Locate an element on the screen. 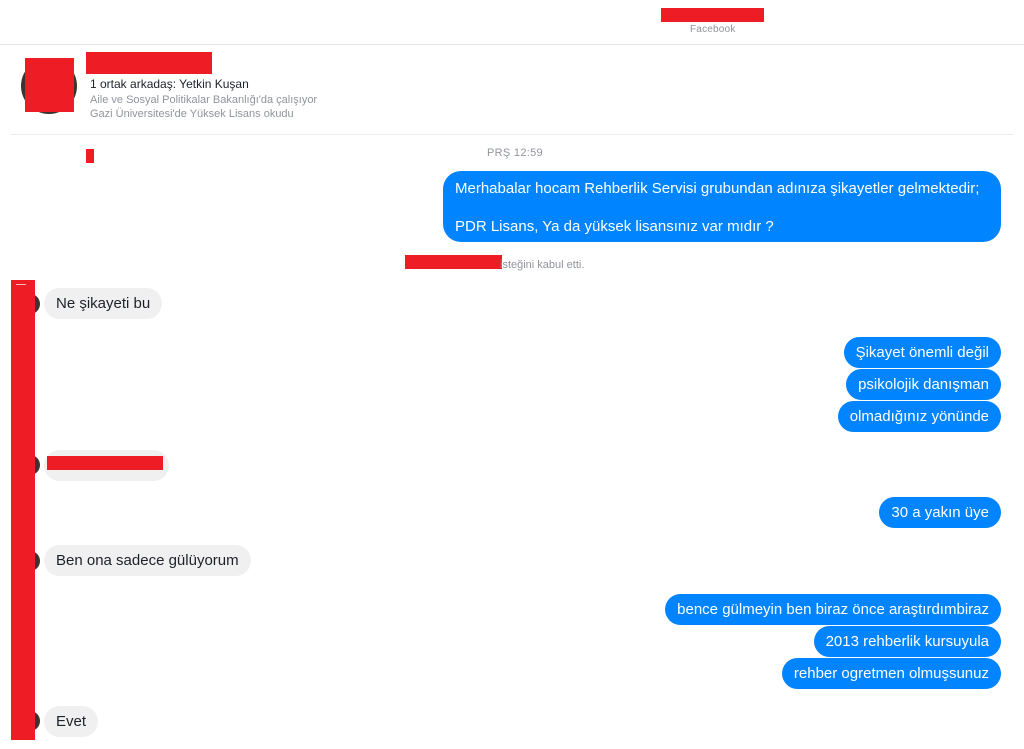 This screenshot has width=1024, height=749. top-bar: Facebook is located at coordinates (512, 22).